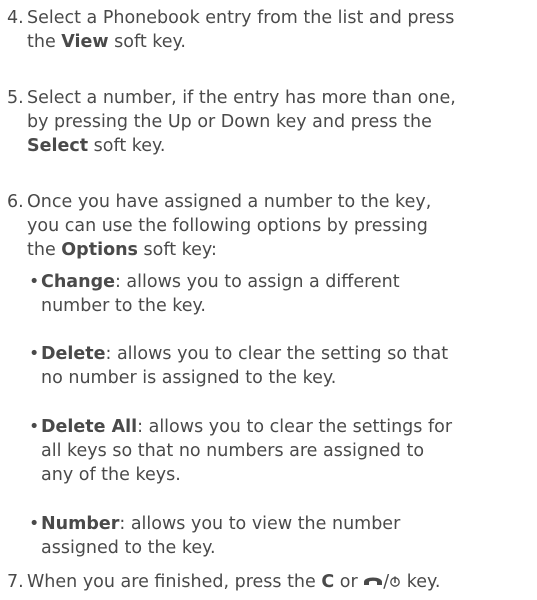  Describe the element at coordinates (15, 98) in the screenshot. I see `step-number: 5.` at that location.